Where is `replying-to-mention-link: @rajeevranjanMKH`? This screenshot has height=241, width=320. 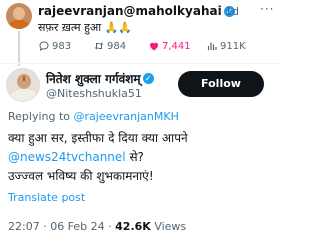
replying-to-mention-link: @rajeevranjanMKH is located at coordinates (126, 116).